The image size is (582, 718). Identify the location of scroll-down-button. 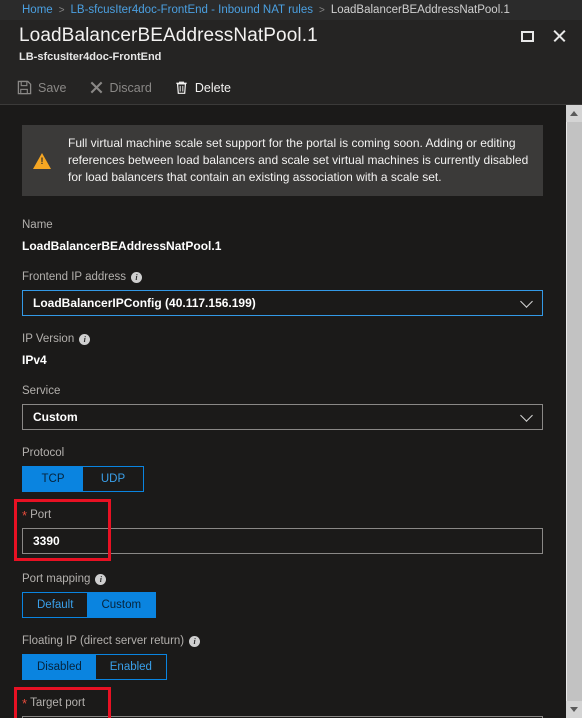
(573, 709).